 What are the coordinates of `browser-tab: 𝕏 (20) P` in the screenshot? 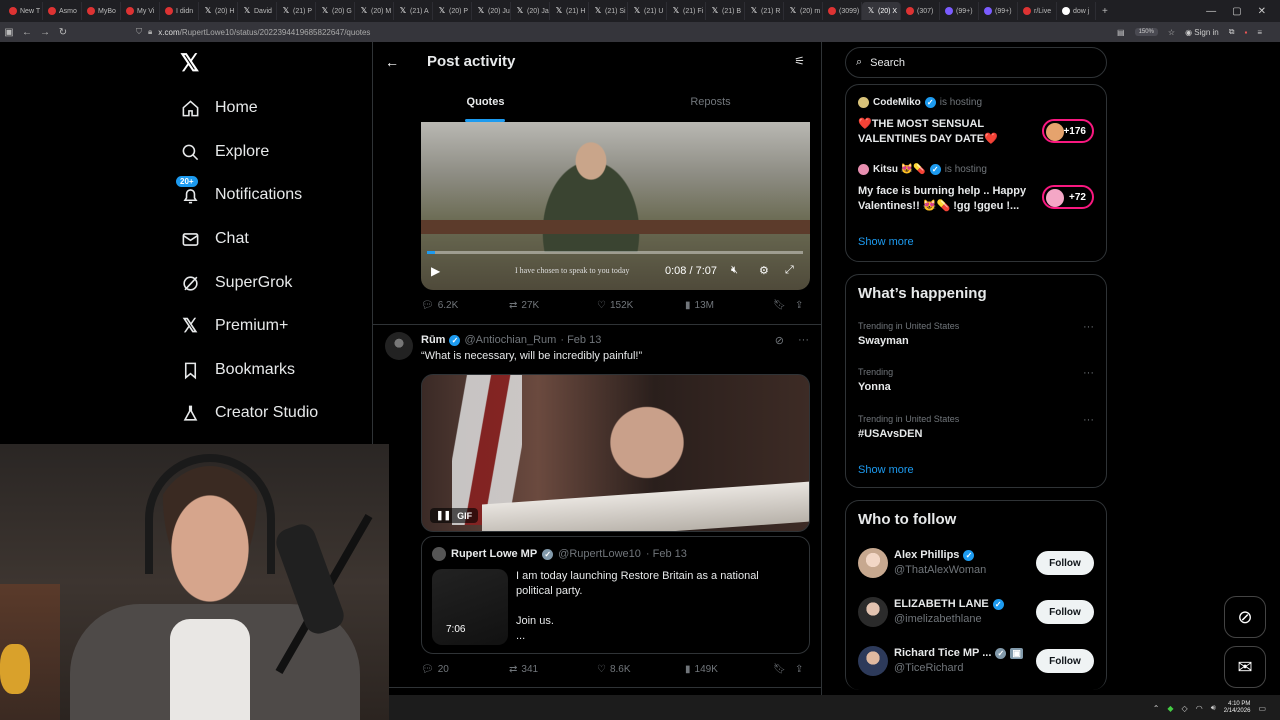 It's located at (452, 11).